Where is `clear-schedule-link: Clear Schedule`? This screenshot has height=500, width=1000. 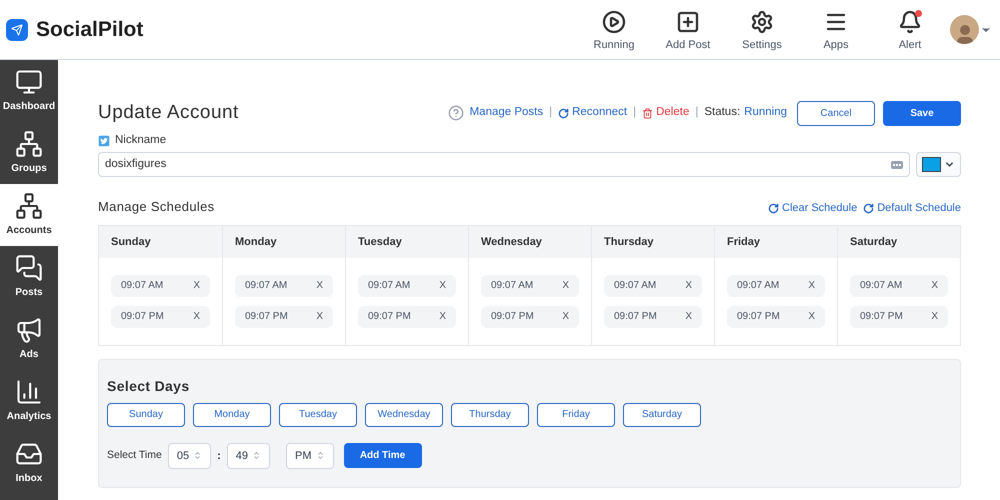 clear-schedule-link: Clear Schedule is located at coordinates (813, 208).